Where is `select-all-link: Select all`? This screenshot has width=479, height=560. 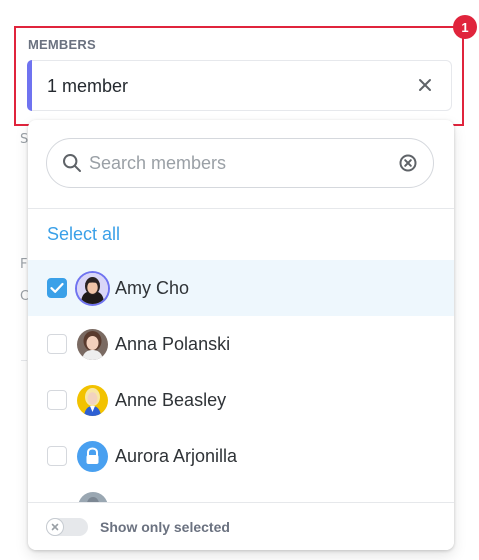 select-all-link: Select all is located at coordinates (83, 234).